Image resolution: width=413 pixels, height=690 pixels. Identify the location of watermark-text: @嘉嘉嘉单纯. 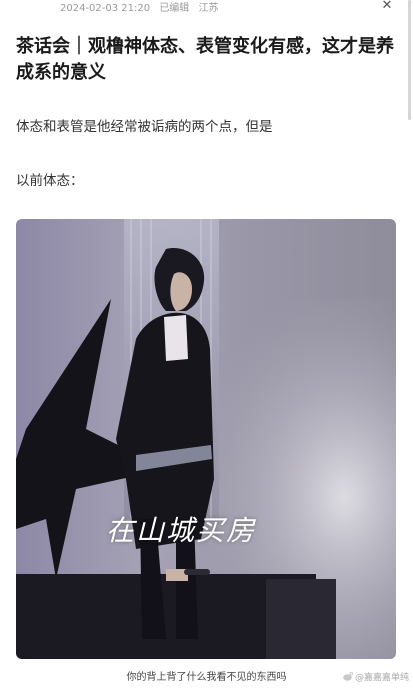
(381, 678).